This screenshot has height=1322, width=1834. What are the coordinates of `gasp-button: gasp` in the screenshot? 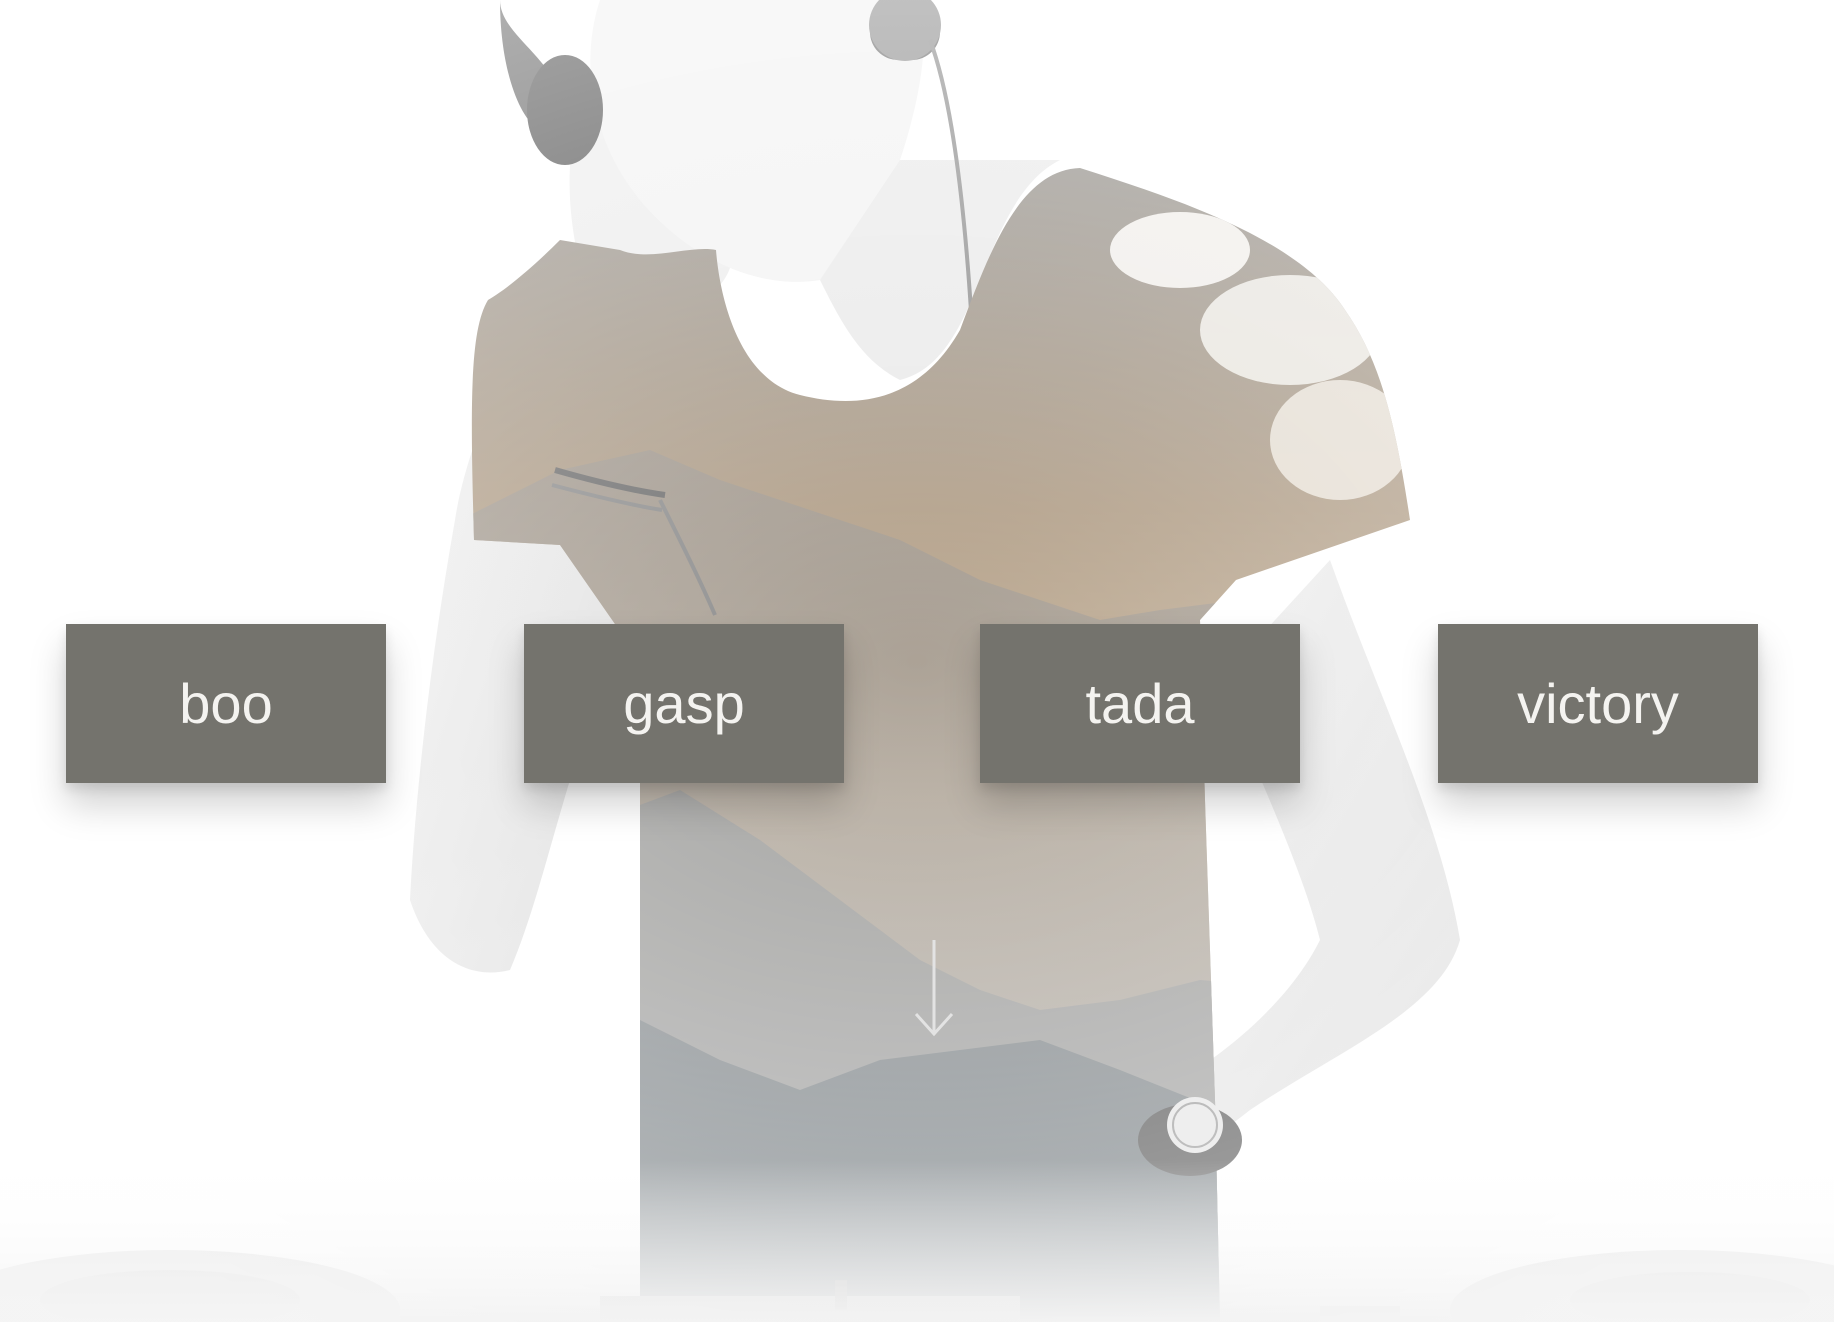 It's located at (684, 703).